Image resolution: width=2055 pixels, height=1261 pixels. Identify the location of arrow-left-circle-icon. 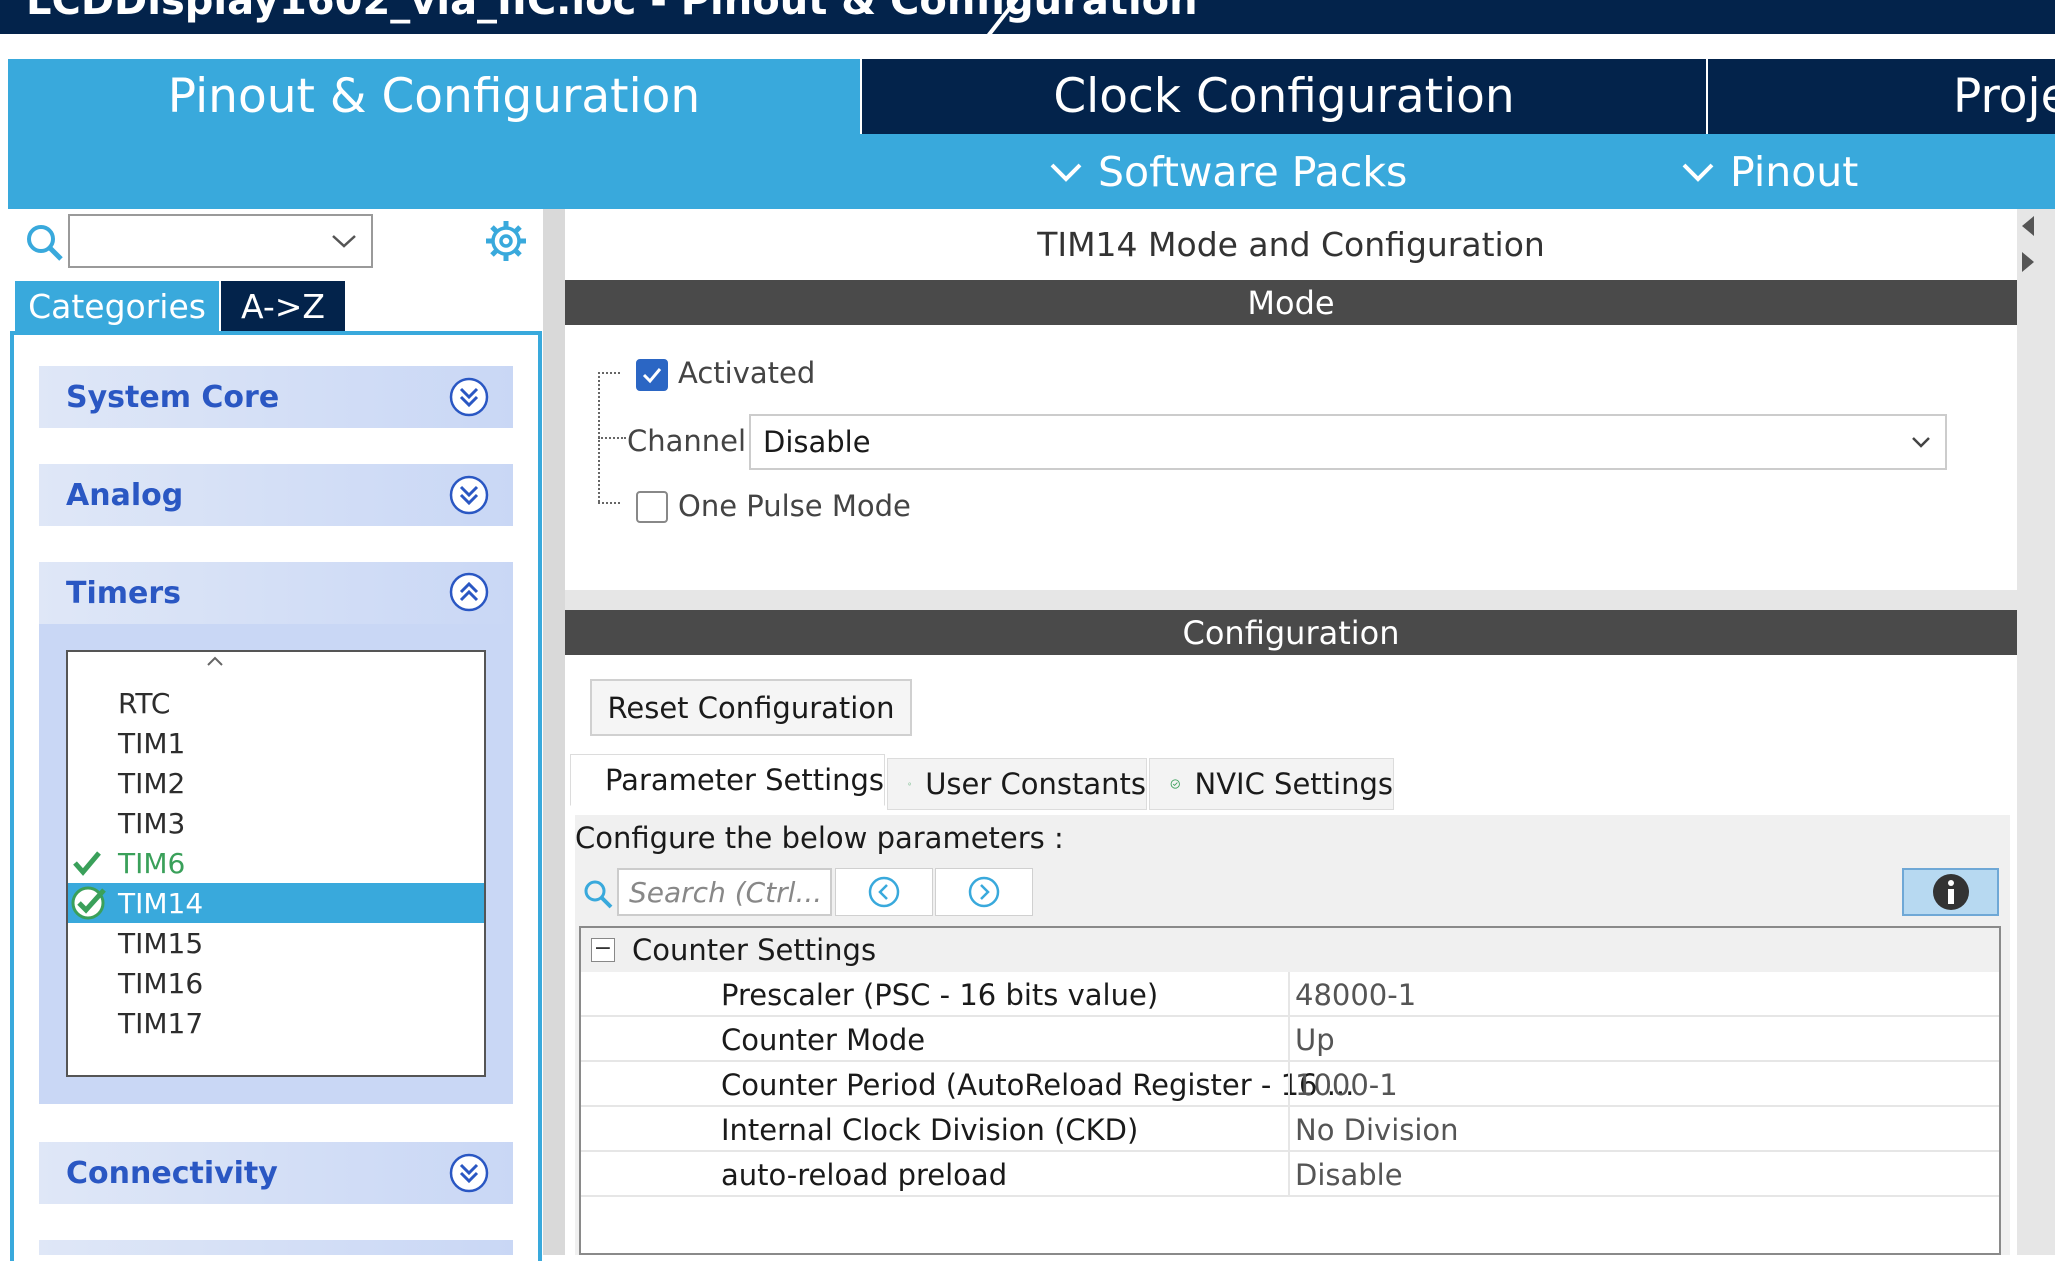
(884, 892).